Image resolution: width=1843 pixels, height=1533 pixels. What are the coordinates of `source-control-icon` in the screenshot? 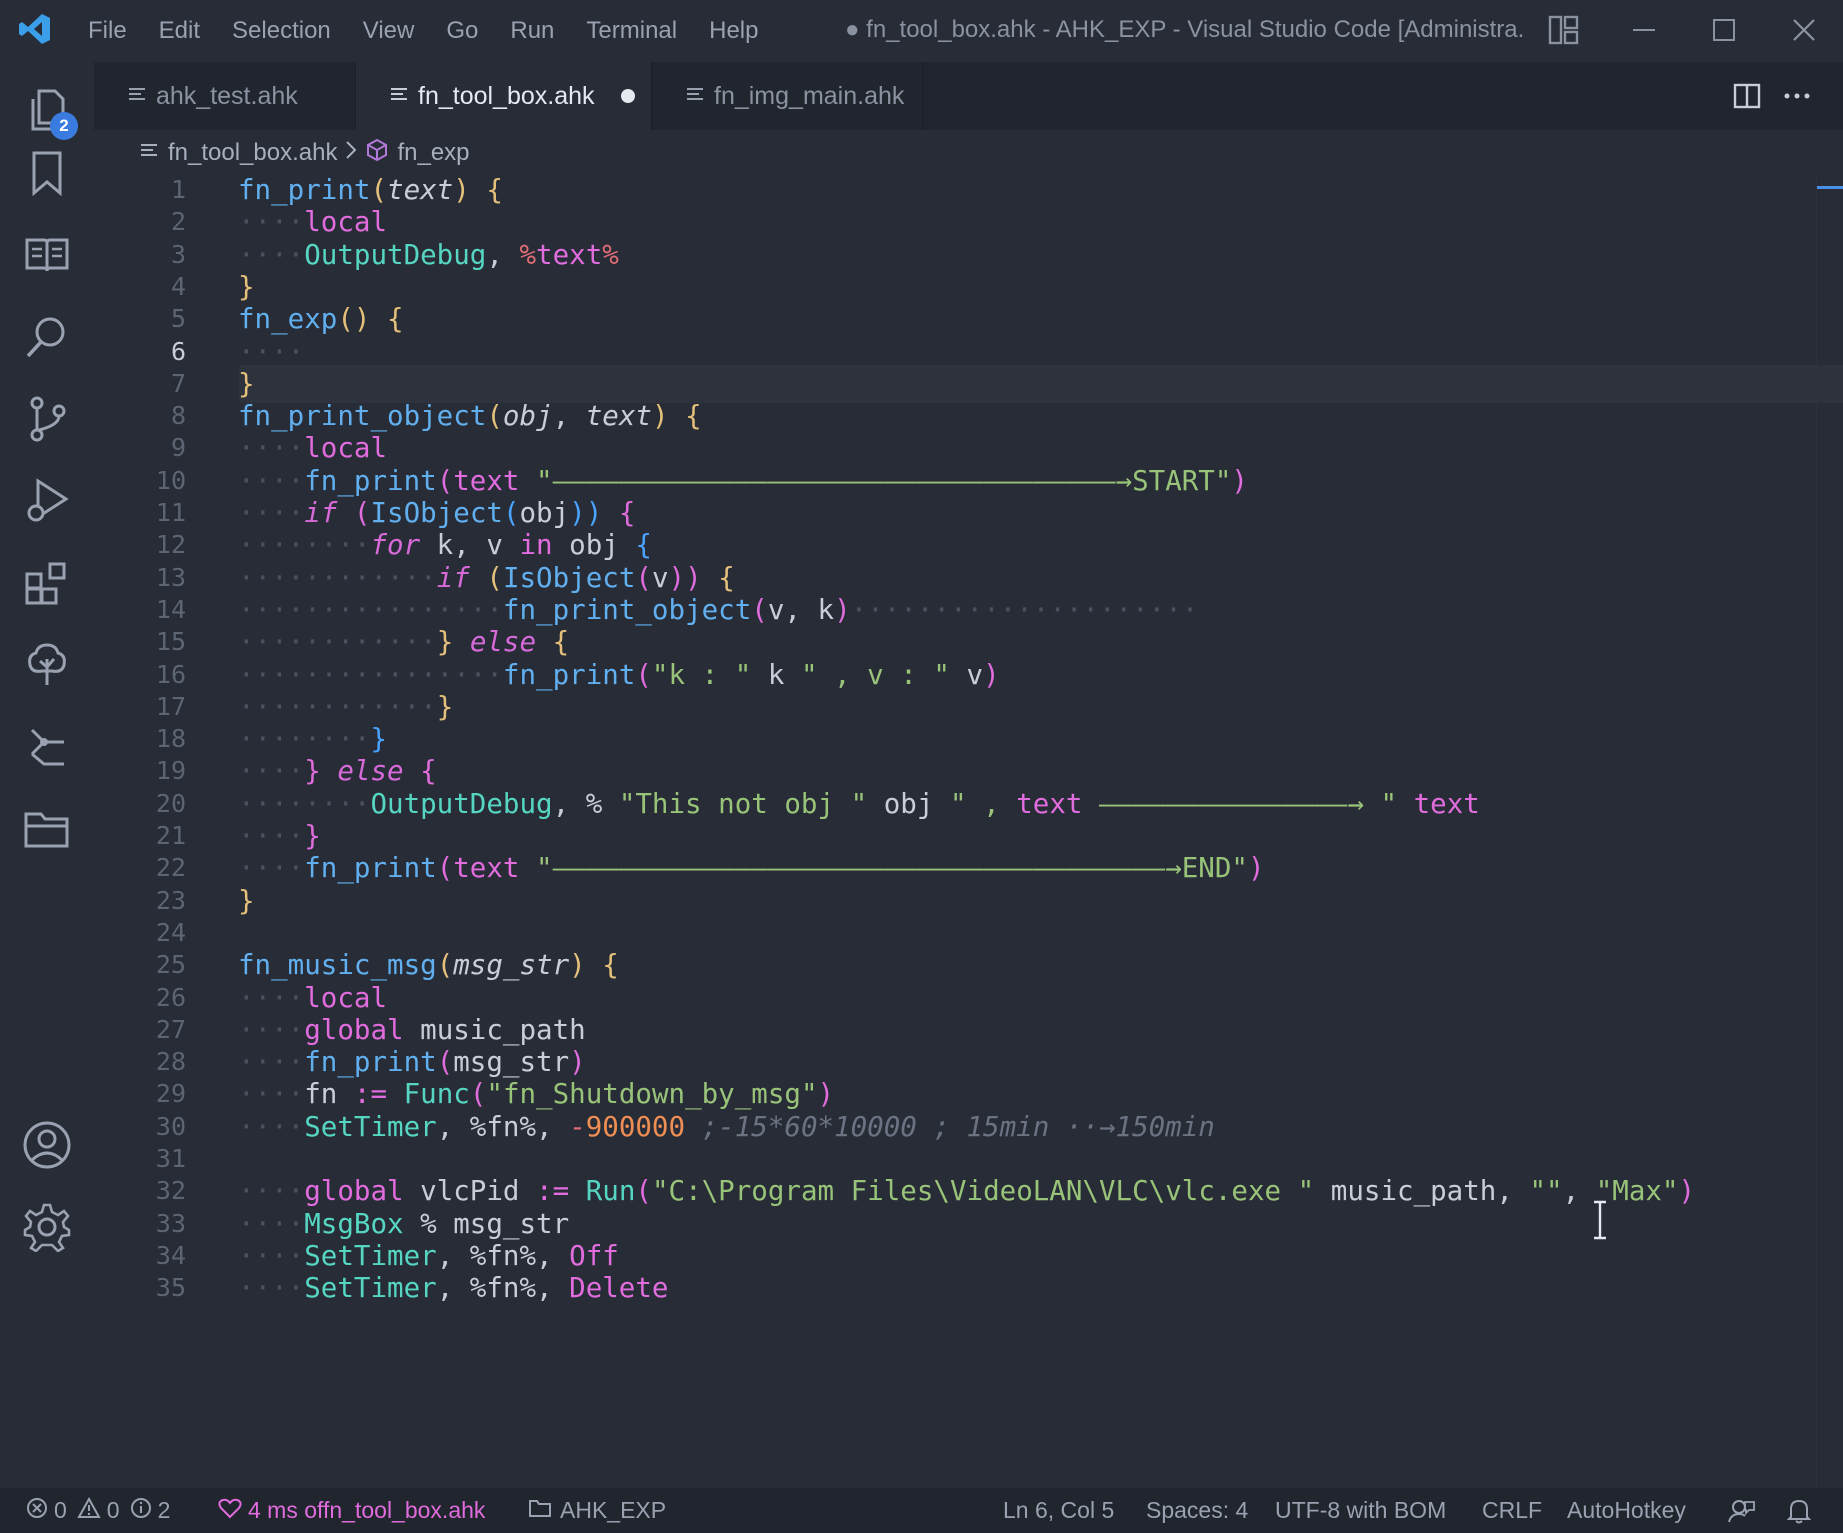 It's located at (47, 419).